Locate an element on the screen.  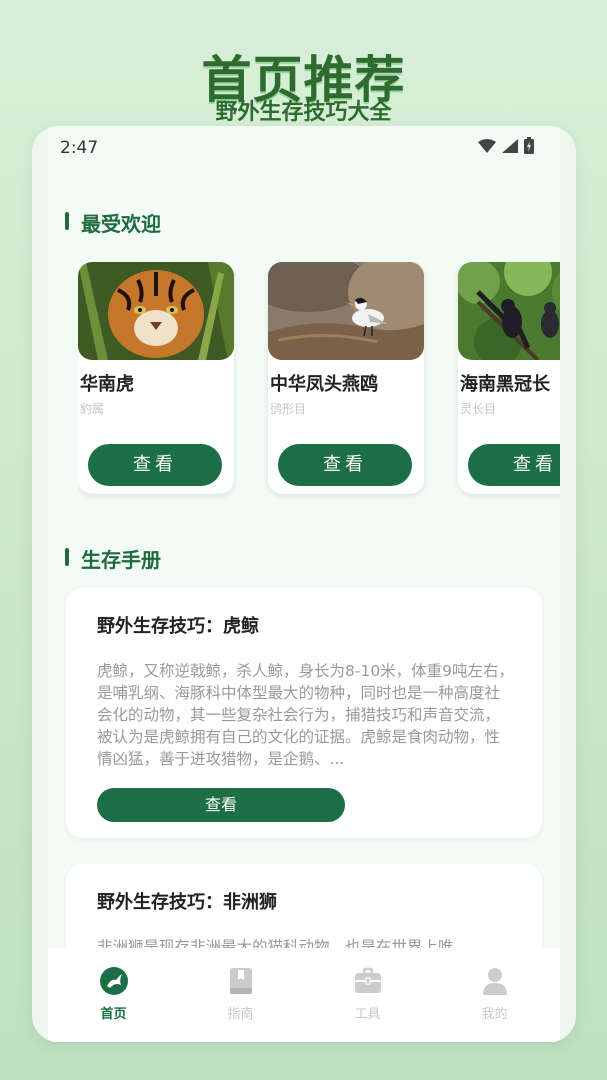
tab-guide: 指南 is located at coordinates (241, 995).